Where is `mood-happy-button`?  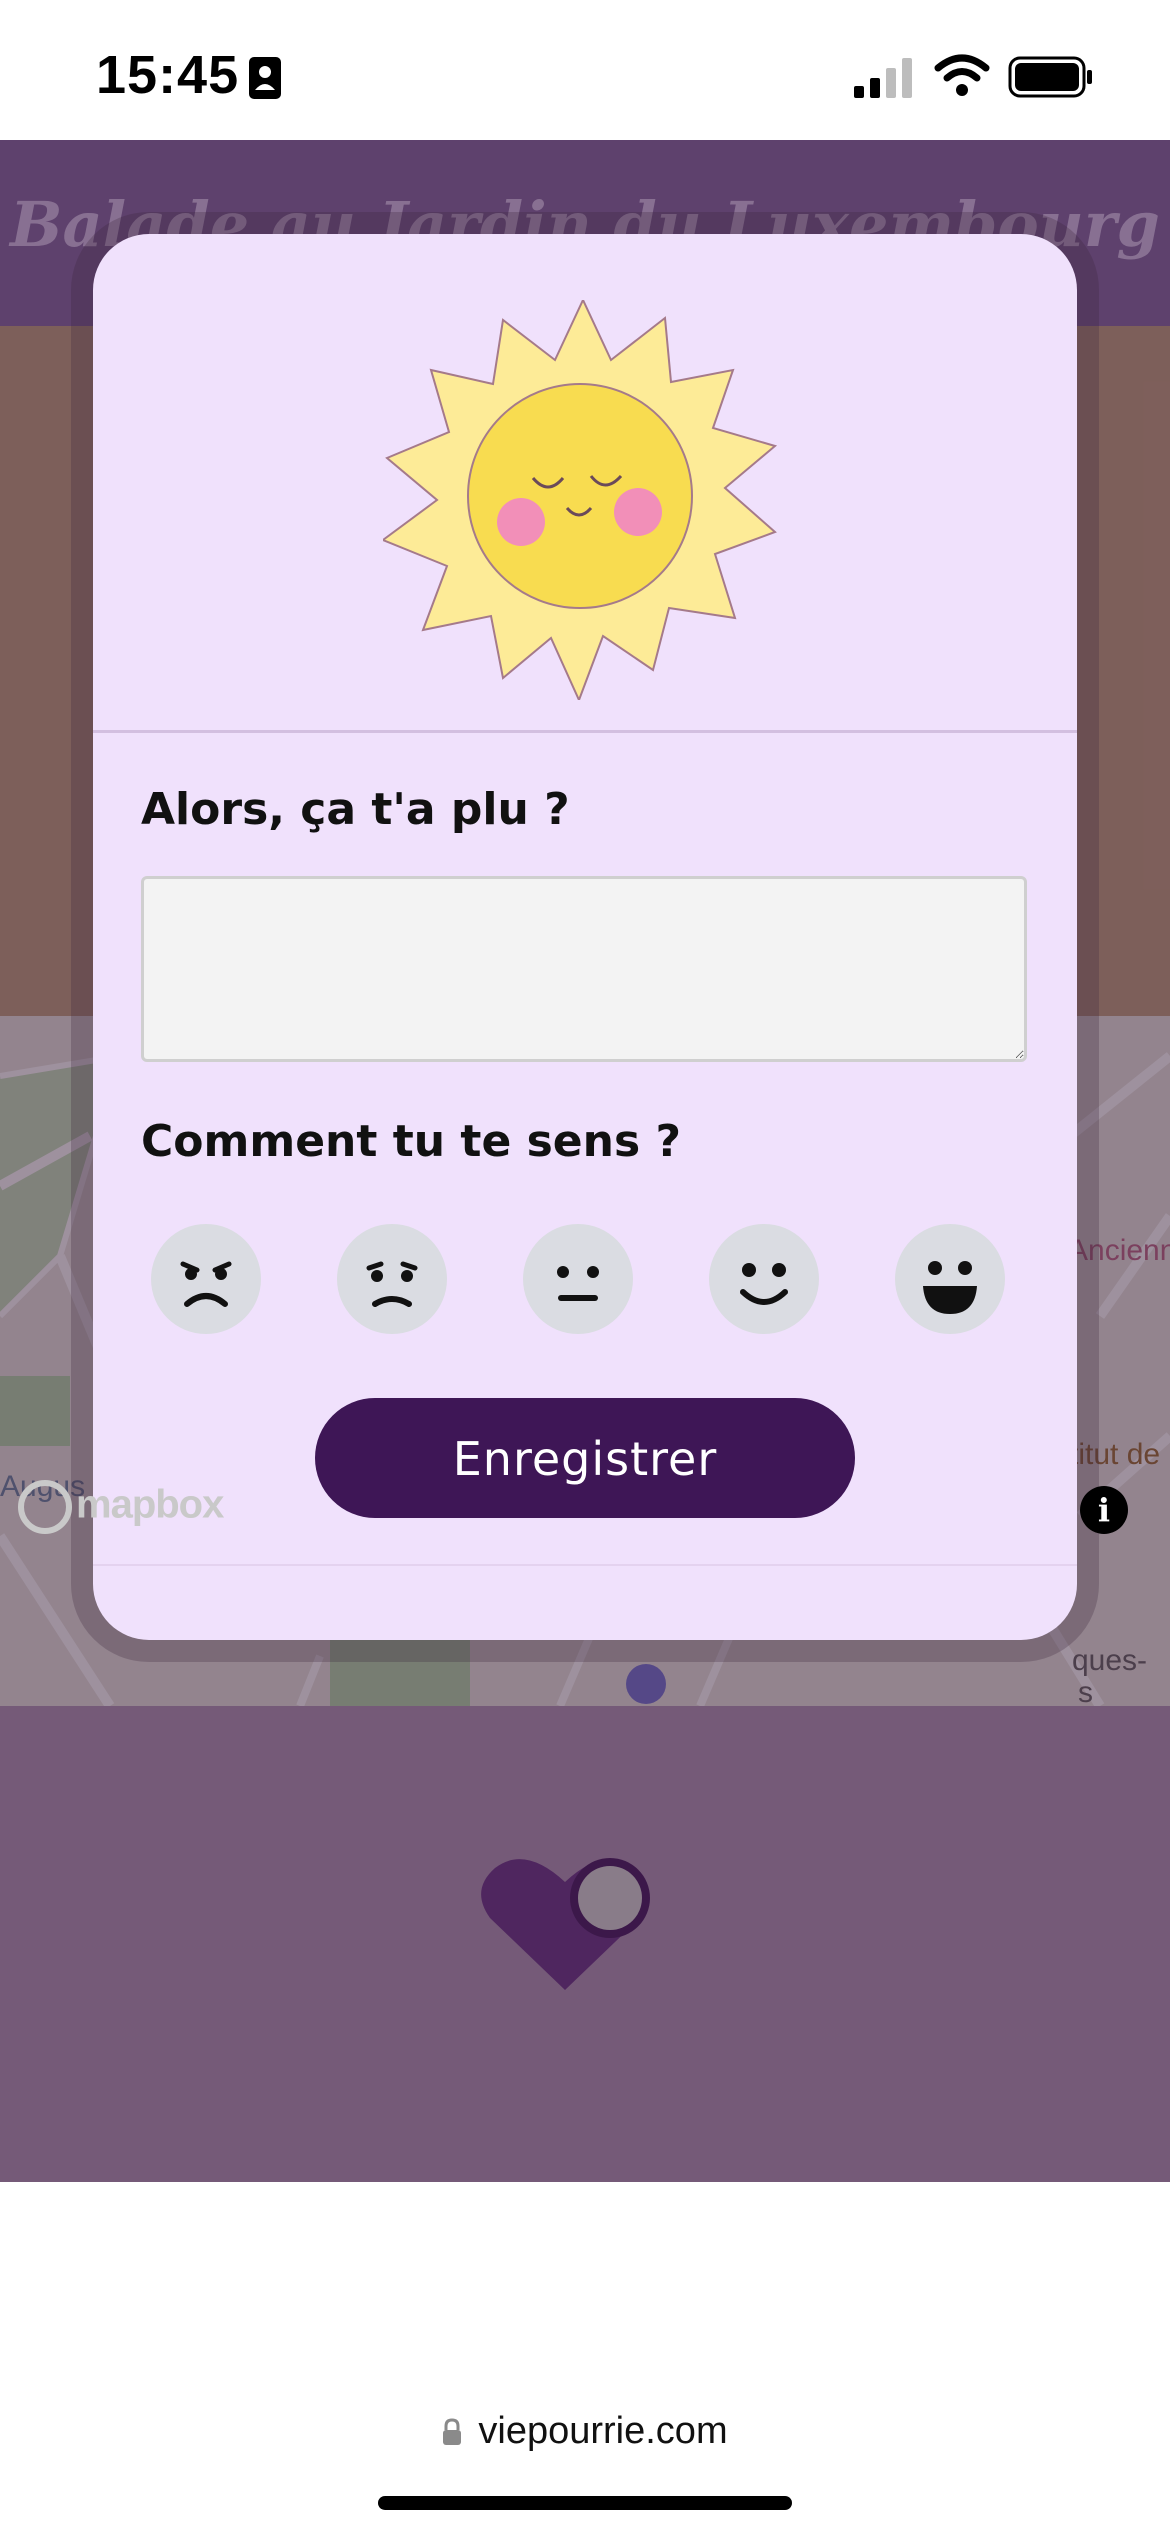 mood-happy-button is located at coordinates (764, 1279).